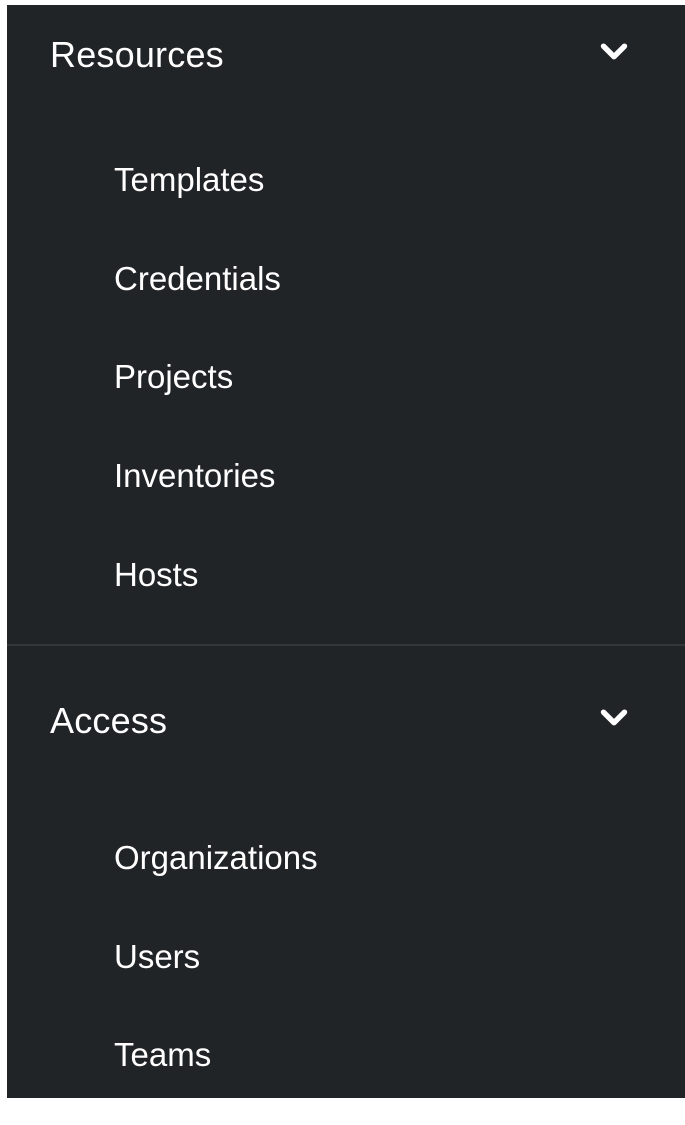  What do you see at coordinates (346, 55) in the screenshot?
I see `nav-group-toggle-resources: Resources` at bounding box center [346, 55].